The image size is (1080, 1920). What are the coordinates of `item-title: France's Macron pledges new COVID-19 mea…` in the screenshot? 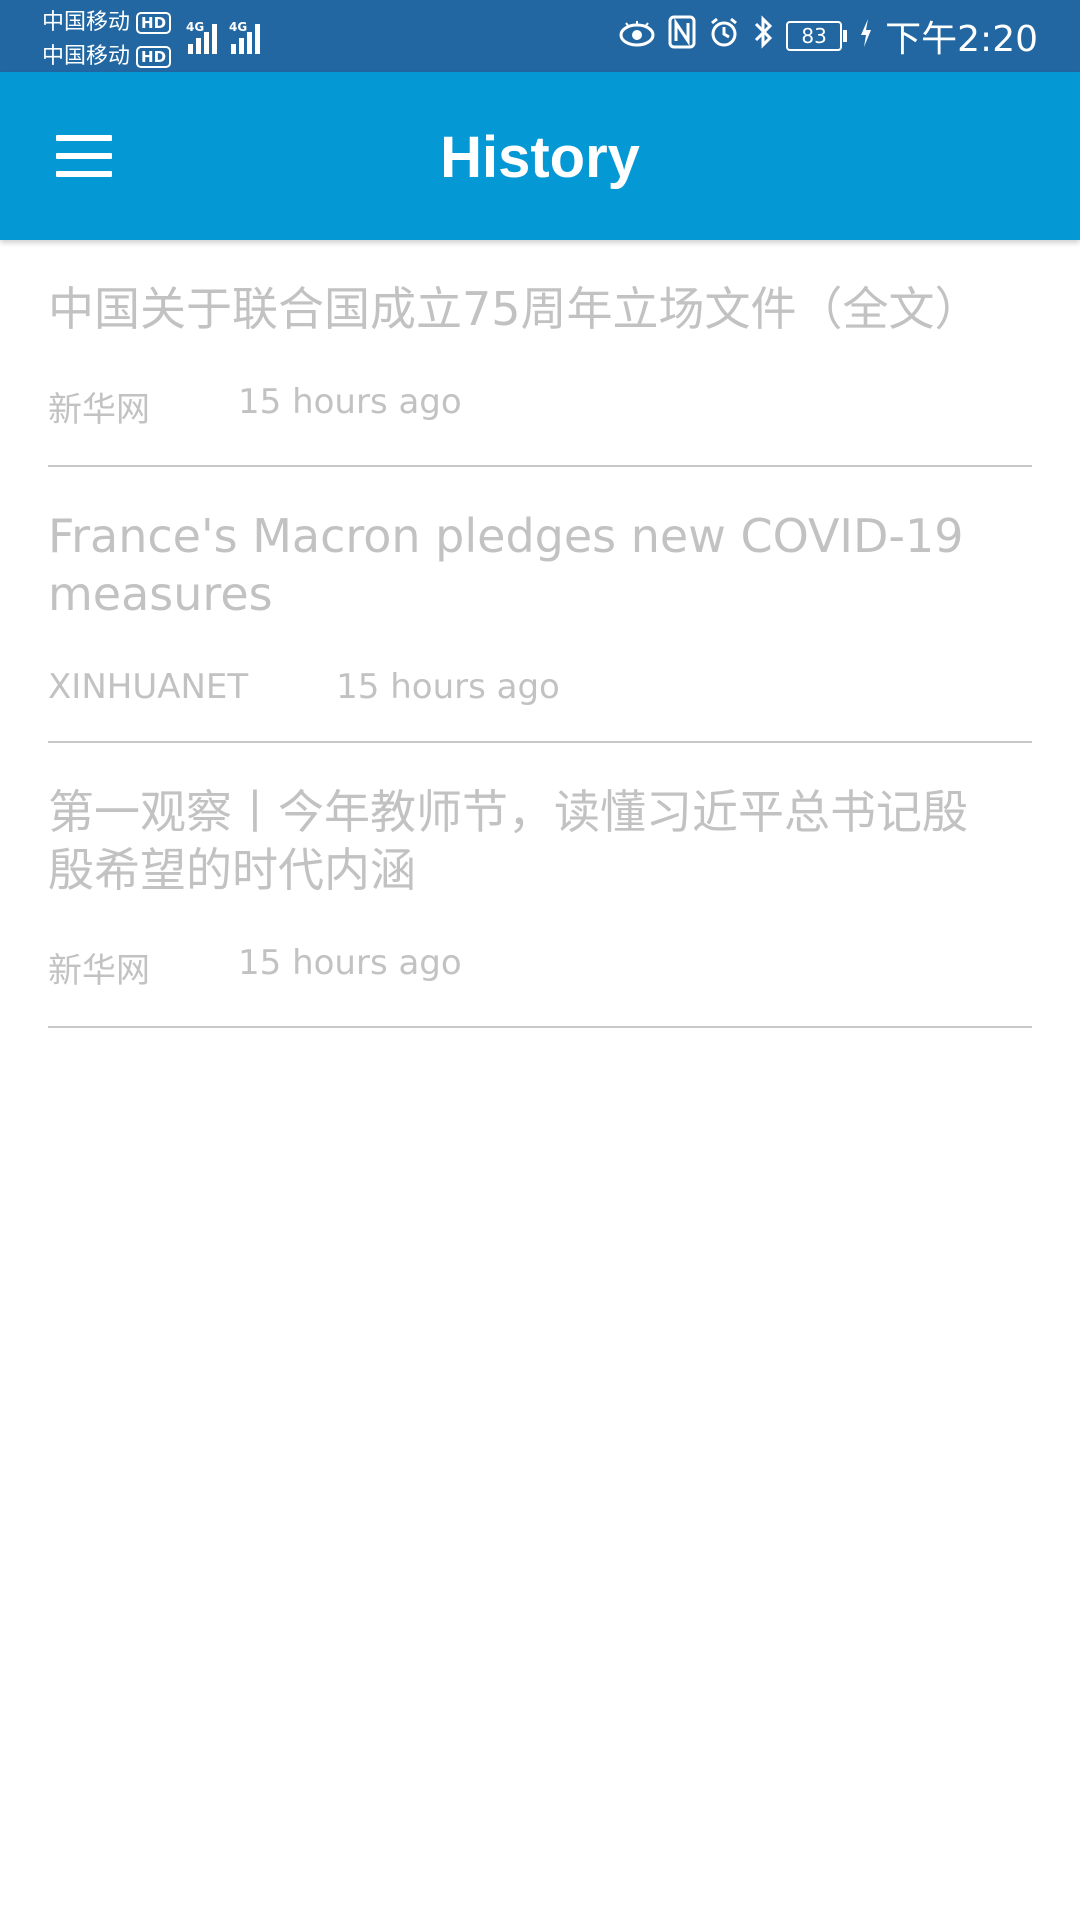 It's located at (506, 565).